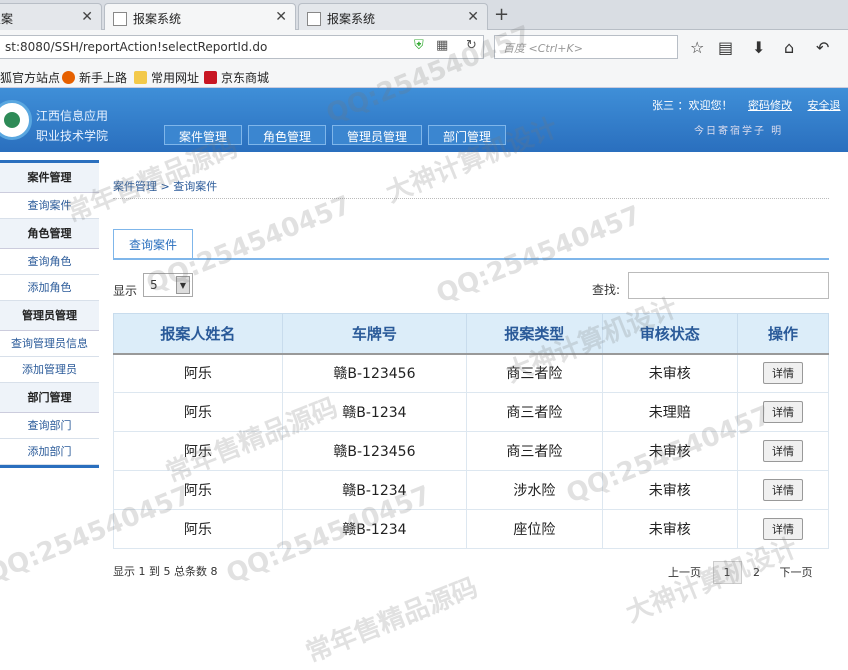 The image size is (848, 670). Describe the element at coordinates (165, 186) in the screenshot. I see `breadcrumb: 案件管理 > 查询案件` at that location.